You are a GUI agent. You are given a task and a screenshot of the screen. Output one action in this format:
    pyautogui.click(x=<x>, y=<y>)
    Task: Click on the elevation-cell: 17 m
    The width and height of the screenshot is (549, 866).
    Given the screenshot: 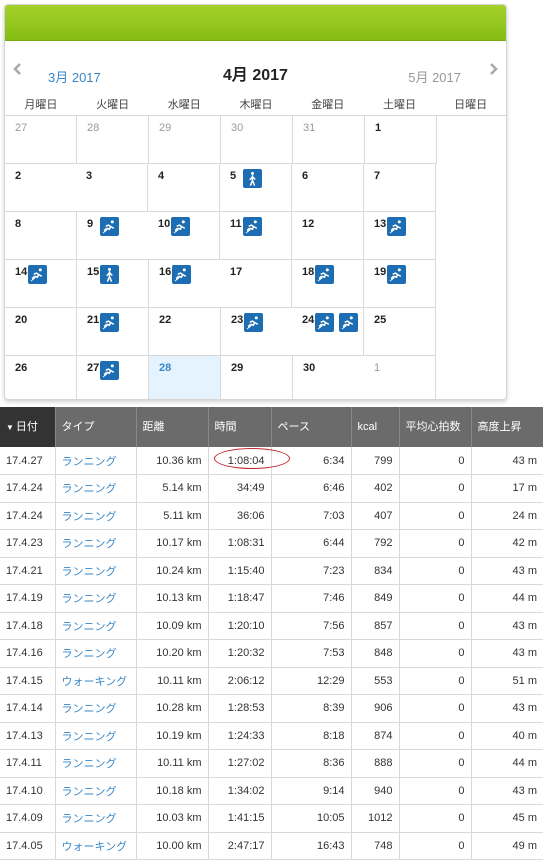 What is the action you would take?
    pyautogui.click(x=507, y=488)
    